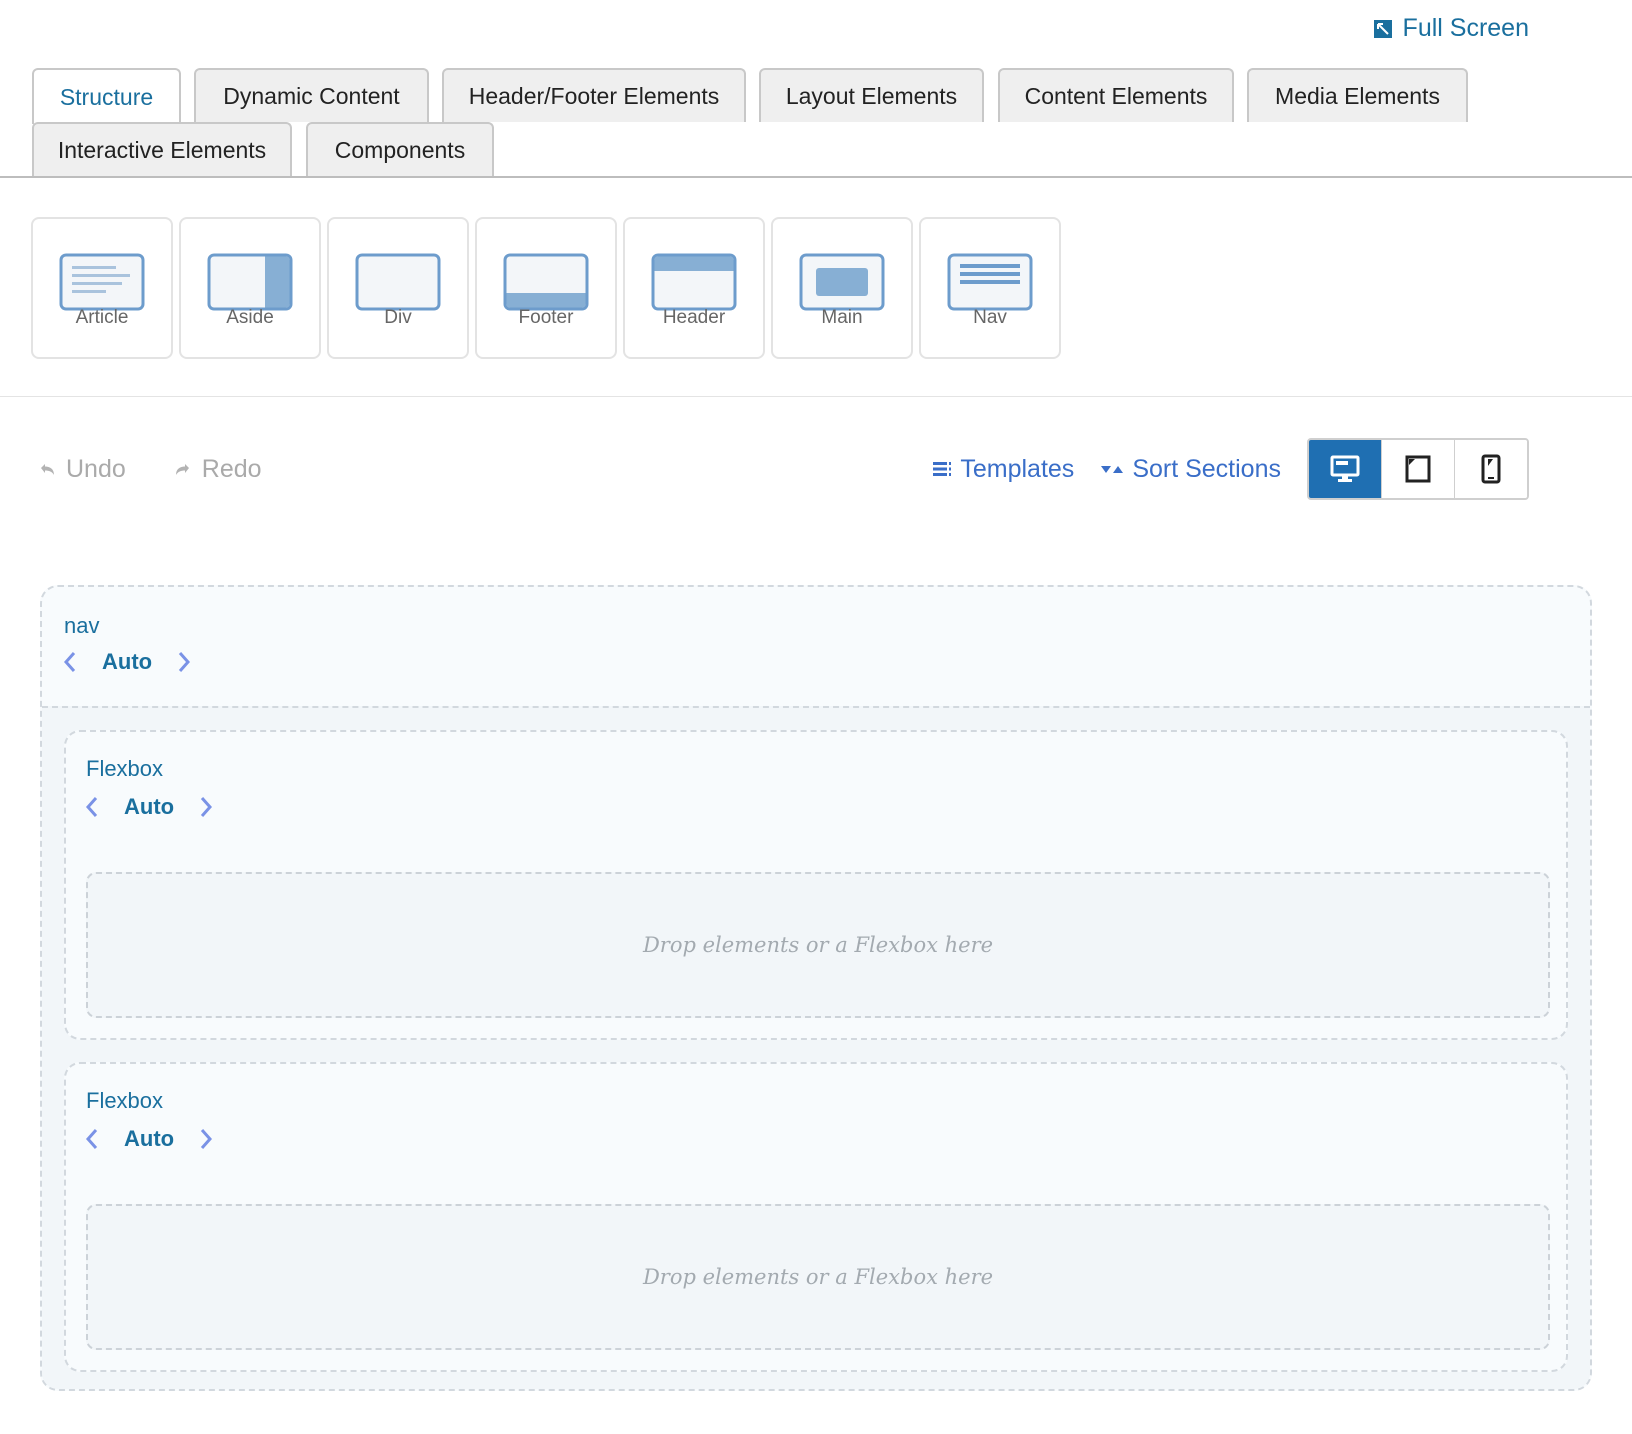 The width and height of the screenshot is (1632, 1434). What do you see at coordinates (546, 317) in the screenshot?
I see `palette-label: Footer` at bounding box center [546, 317].